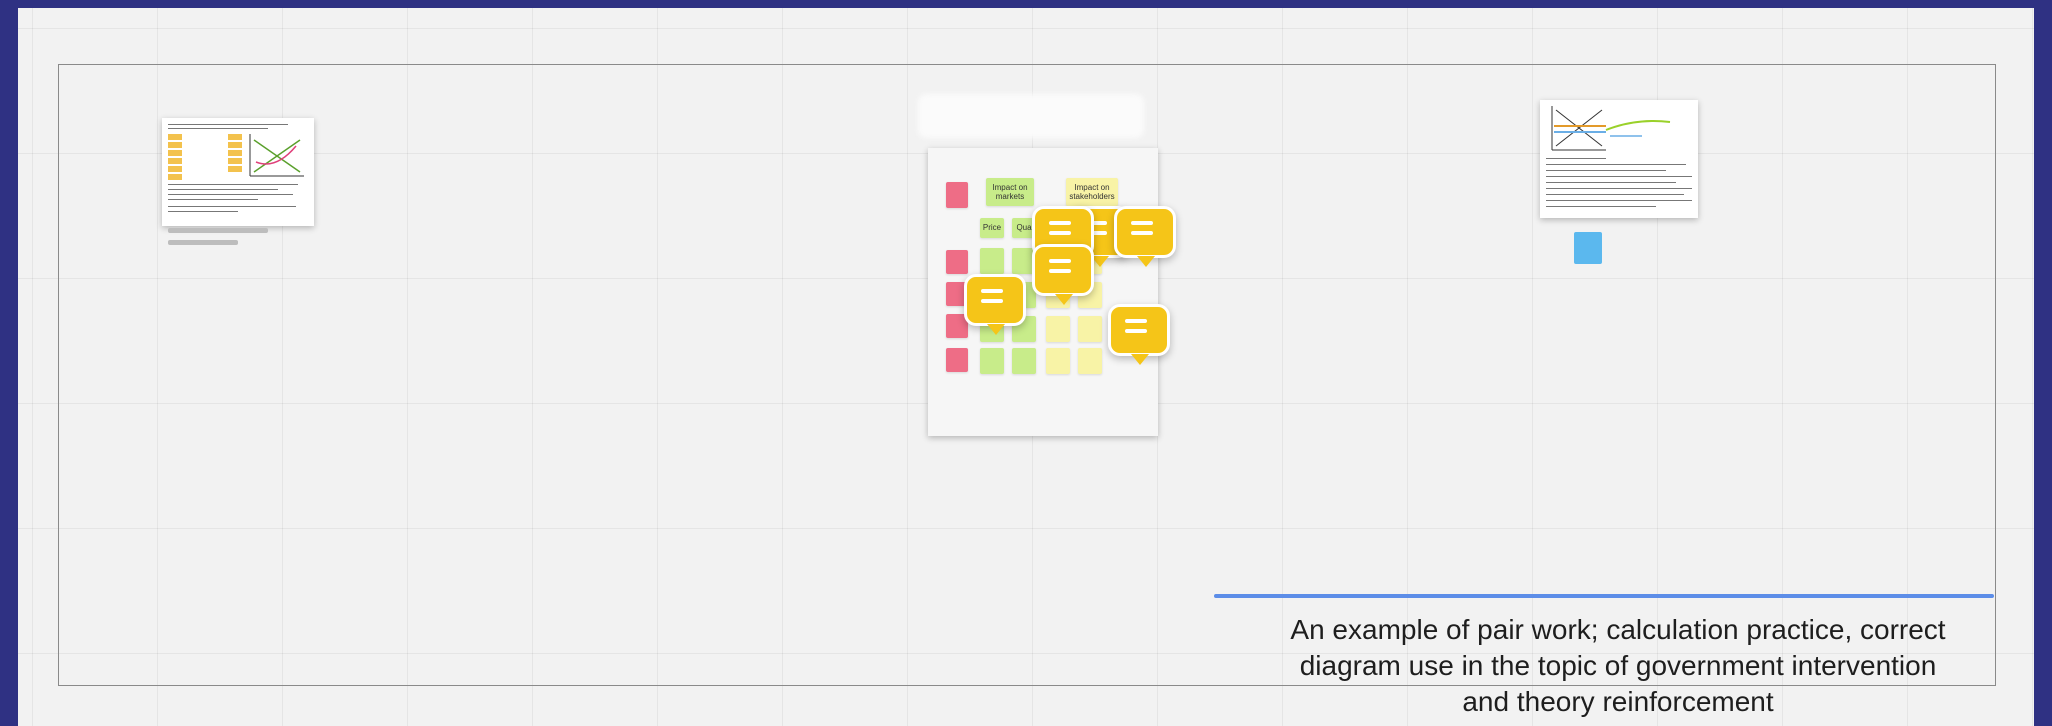 This screenshot has height=726, width=2052. I want to click on sticky-column-price: Price, so click(992, 228).